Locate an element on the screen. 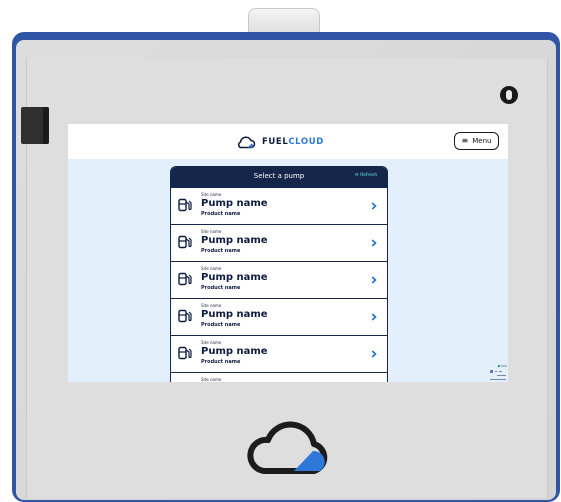  side-latch is located at coordinates (35, 125).